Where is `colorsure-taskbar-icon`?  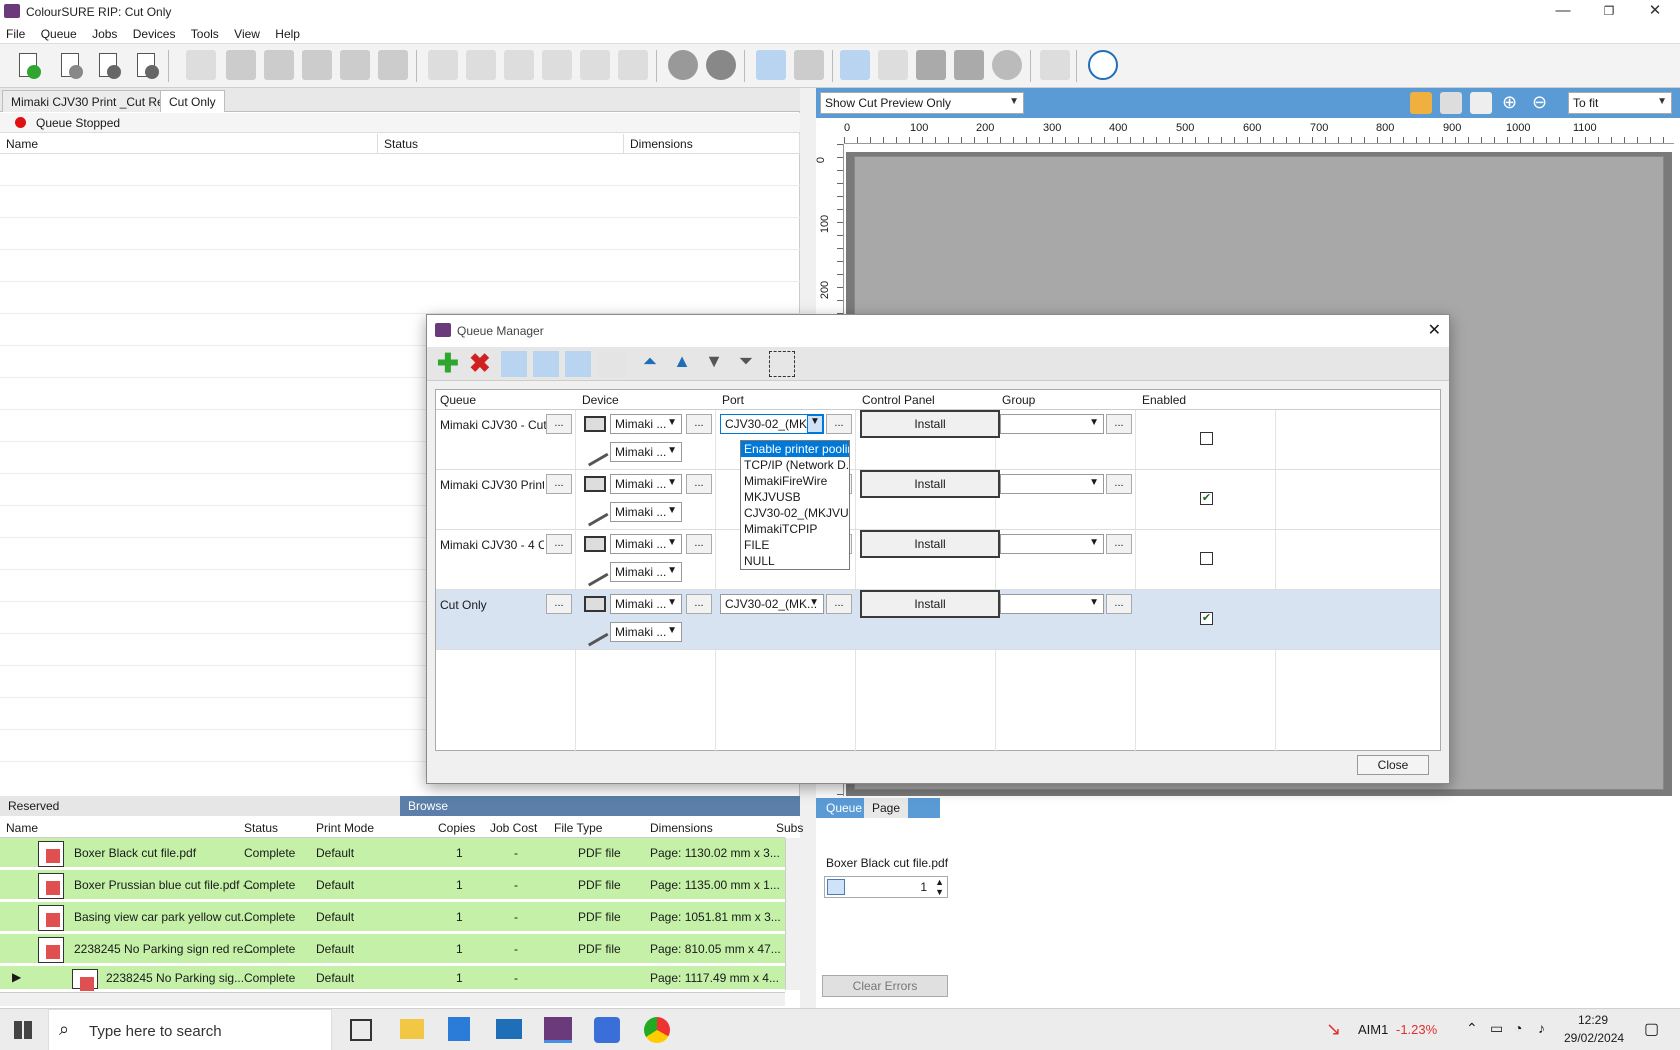 colorsure-taskbar-icon is located at coordinates (558, 1030).